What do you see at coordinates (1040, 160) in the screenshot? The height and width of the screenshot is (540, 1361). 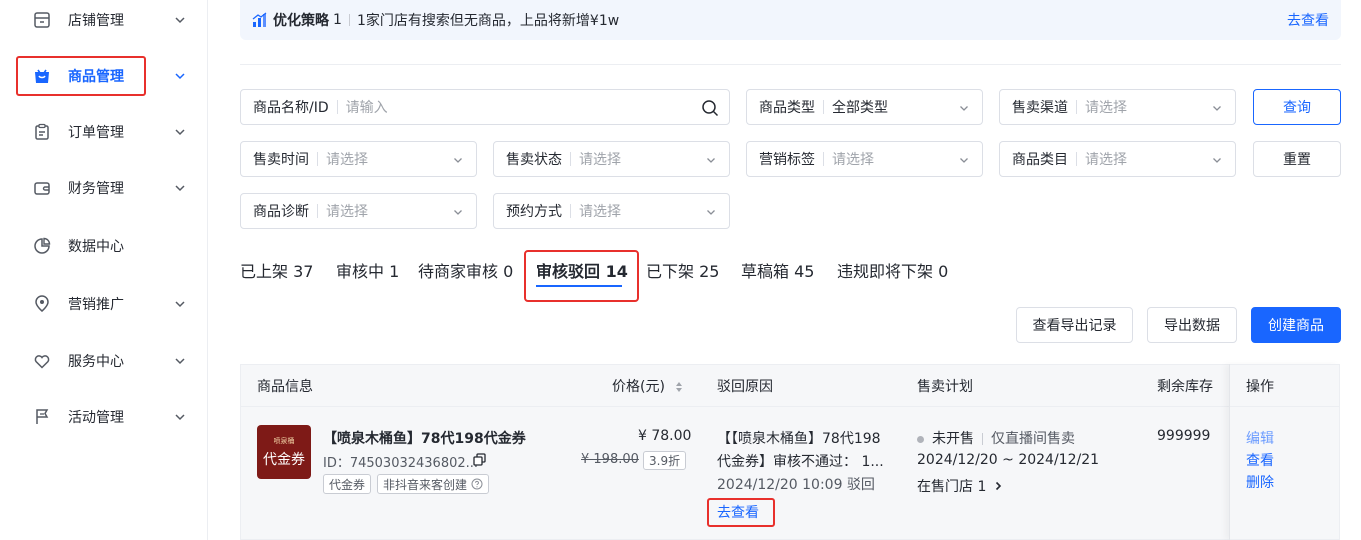 I see `filter-label: 商品类目` at bounding box center [1040, 160].